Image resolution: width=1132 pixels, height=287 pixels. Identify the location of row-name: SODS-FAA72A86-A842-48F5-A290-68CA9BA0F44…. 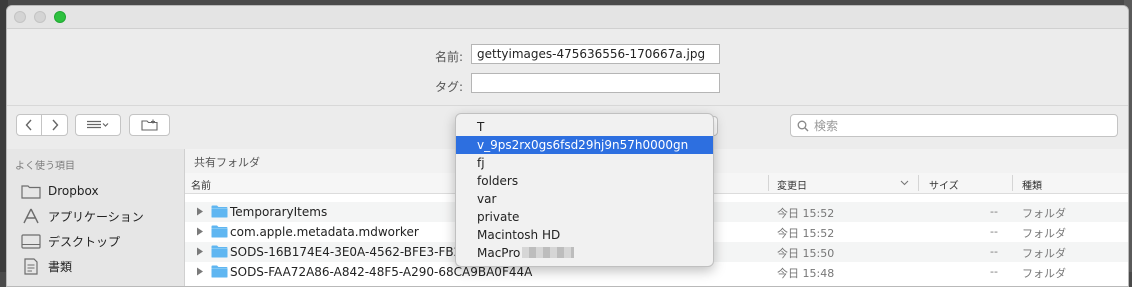
(381, 272).